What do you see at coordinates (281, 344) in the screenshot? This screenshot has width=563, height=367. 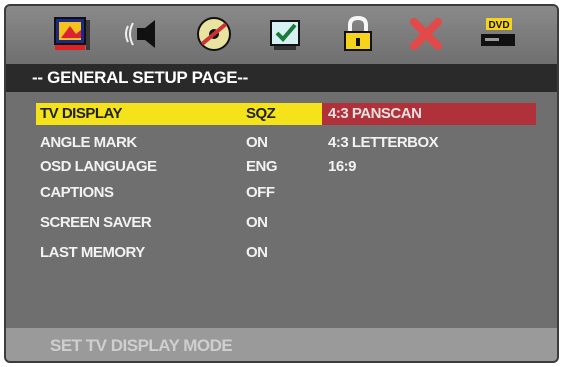 I see `status-bar: SET TV DISPLAY MODE` at bounding box center [281, 344].